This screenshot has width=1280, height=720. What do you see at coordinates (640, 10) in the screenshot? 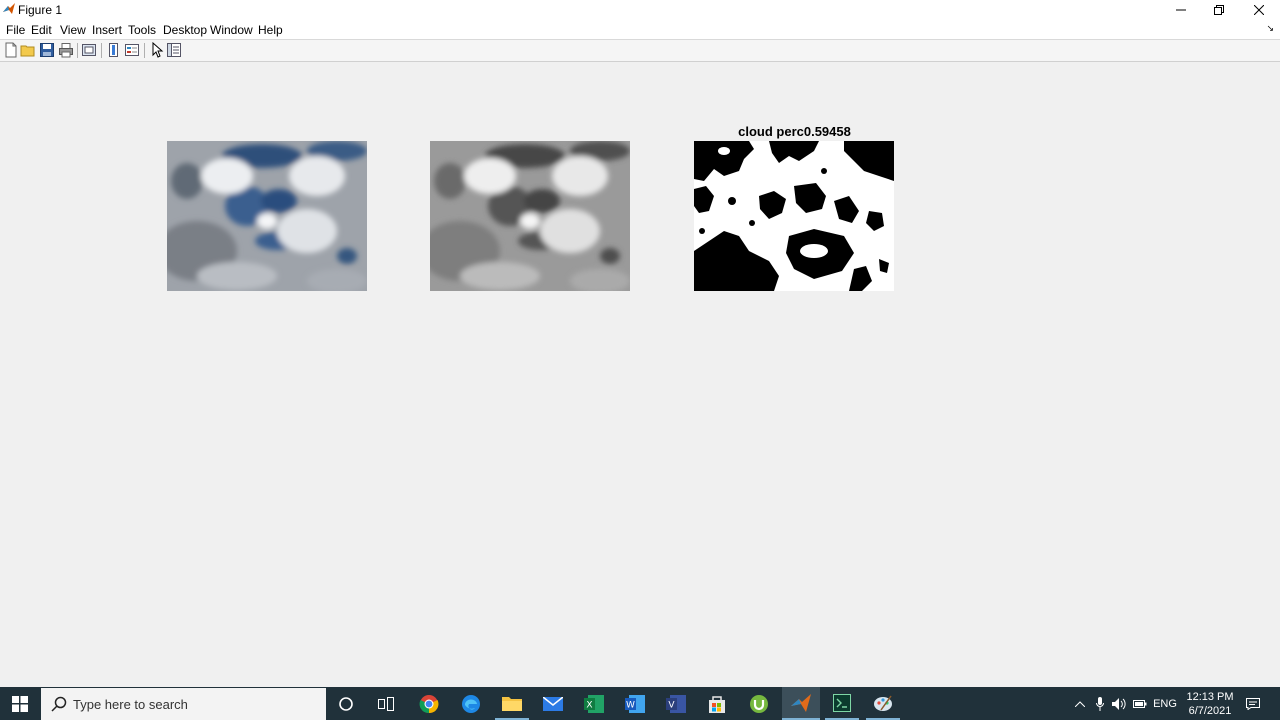
I see `title-bar: Figure 1` at bounding box center [640, 10].